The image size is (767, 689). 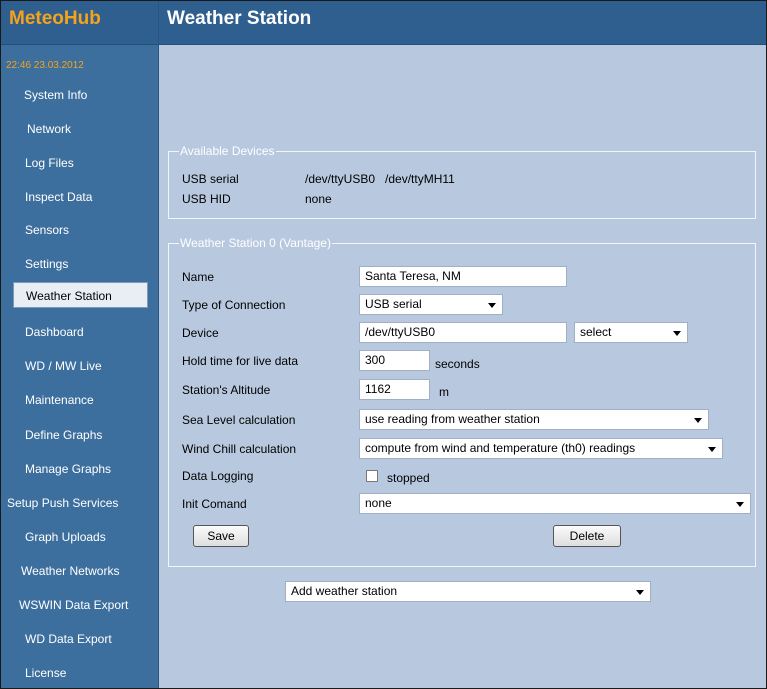 I want to click on usb-hid-value: none, so click(x=318, y=199).